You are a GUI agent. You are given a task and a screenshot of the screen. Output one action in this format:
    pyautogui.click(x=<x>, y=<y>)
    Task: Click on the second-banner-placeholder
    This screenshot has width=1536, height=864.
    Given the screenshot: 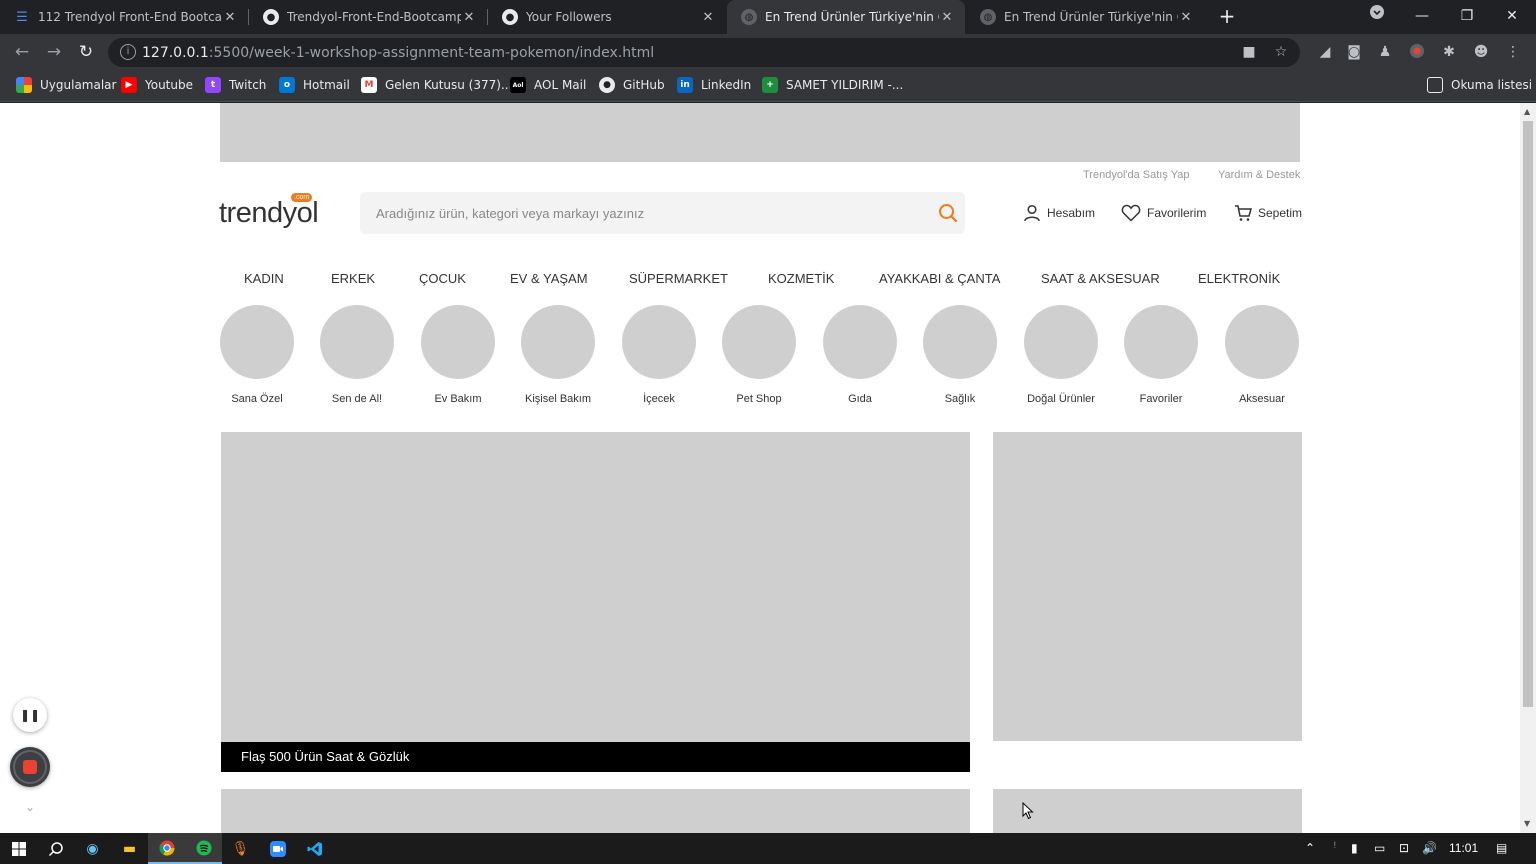 What is the action you would take?
    pyautogui.click(x=595, y=811)
    